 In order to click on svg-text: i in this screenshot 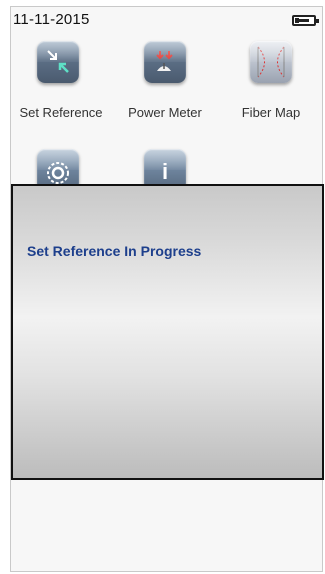, I will do `click(165, 171)`.